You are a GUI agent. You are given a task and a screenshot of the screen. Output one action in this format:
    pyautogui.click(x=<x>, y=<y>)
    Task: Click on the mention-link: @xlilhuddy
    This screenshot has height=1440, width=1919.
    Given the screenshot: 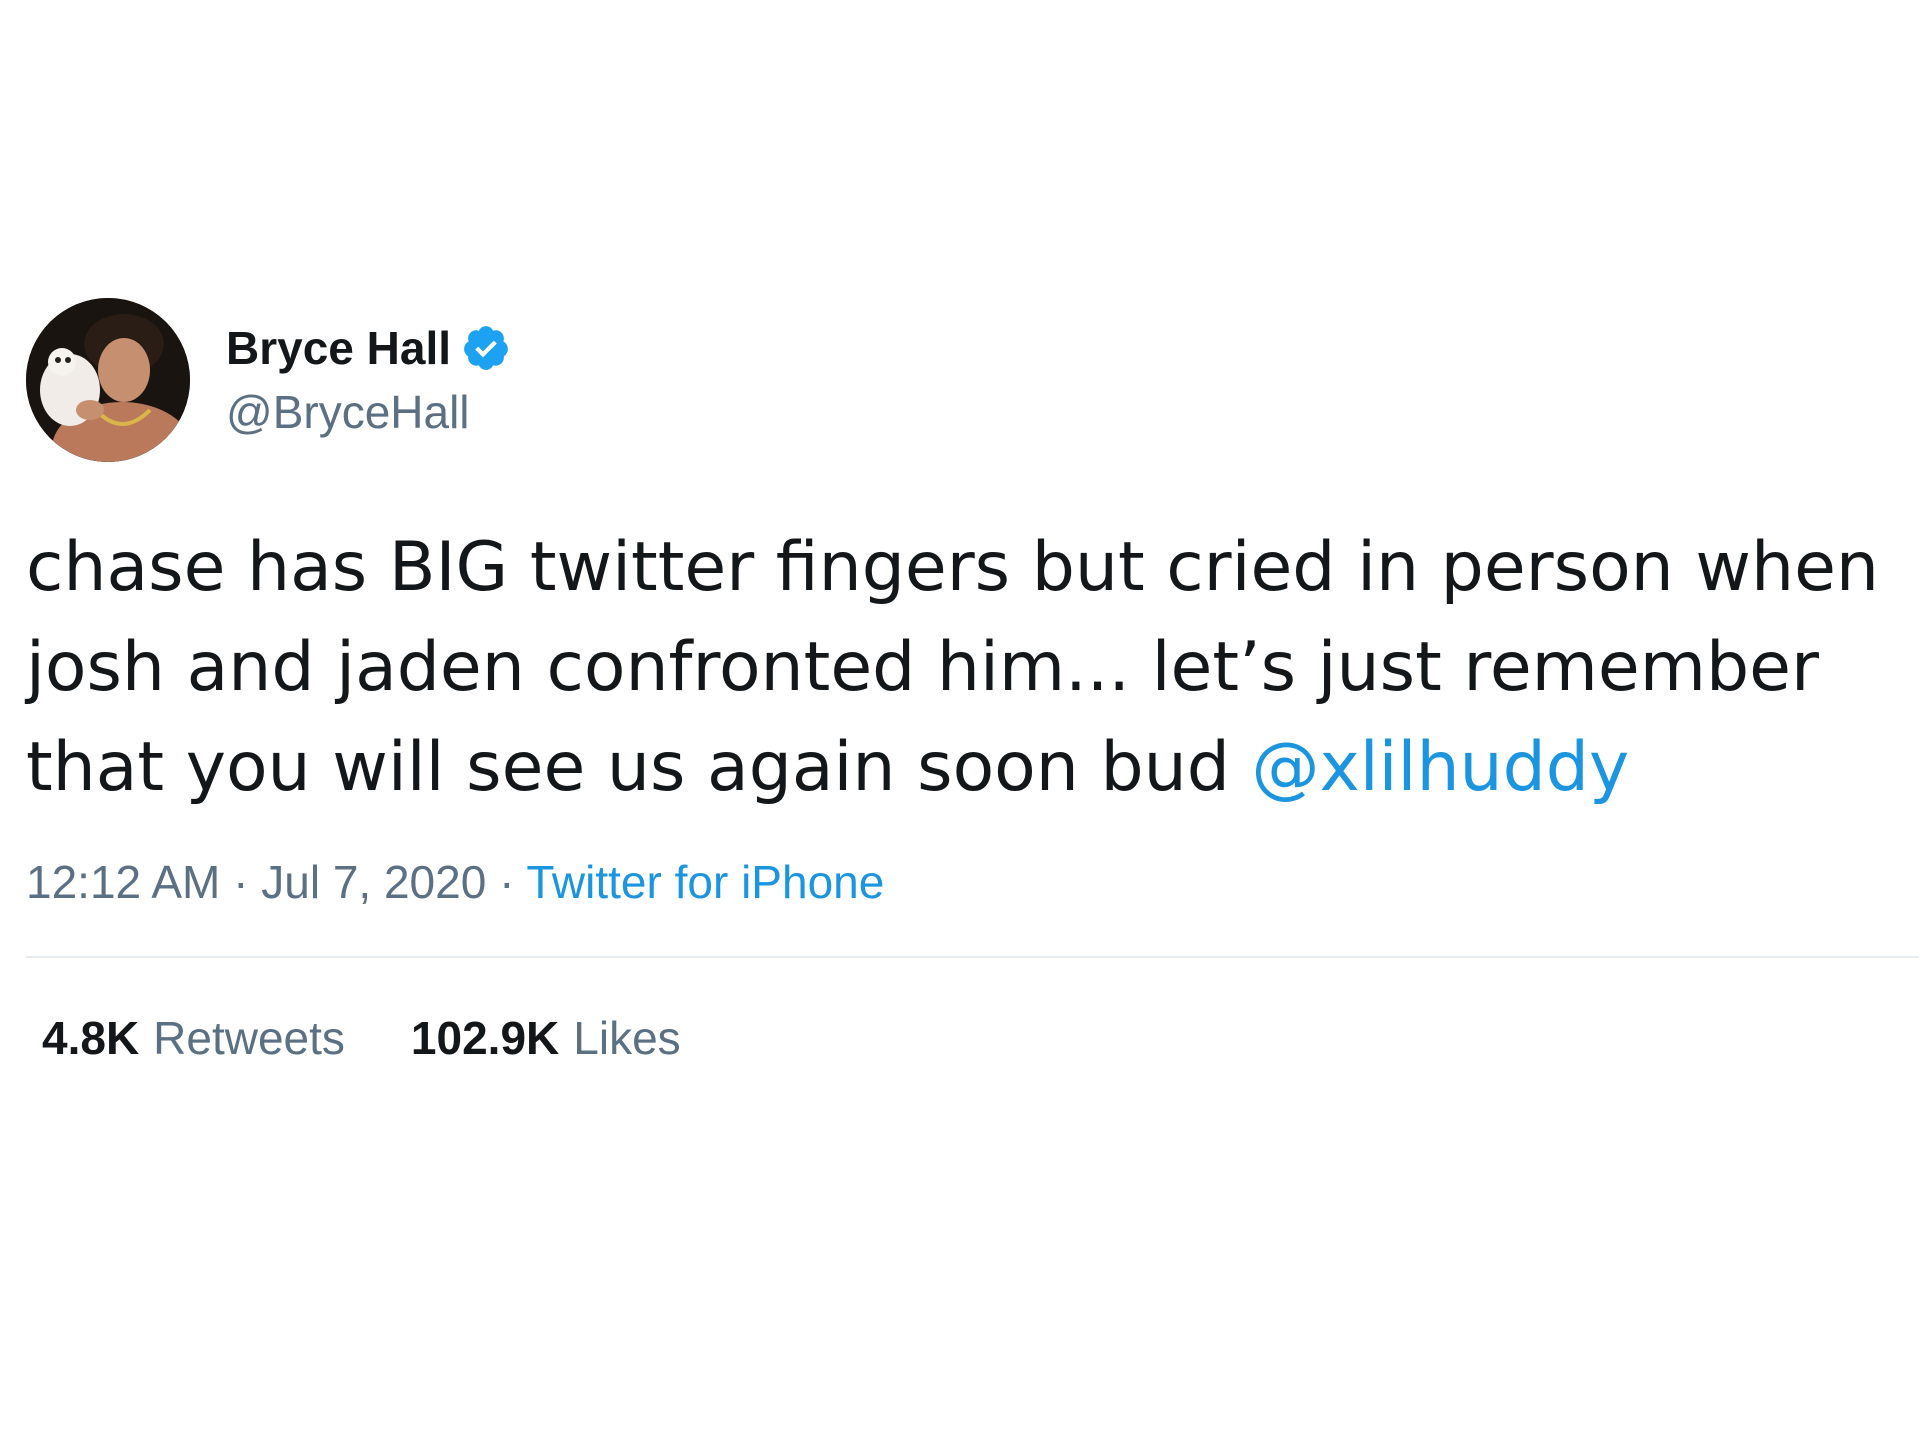 What is the action you would take?
    pyautogui.click(x=1441, y=767)
    